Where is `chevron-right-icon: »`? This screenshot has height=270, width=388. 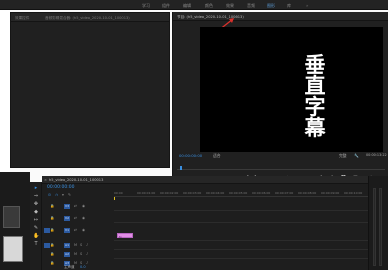 chevron-right-icon: » is located at coordinates (307, 5).